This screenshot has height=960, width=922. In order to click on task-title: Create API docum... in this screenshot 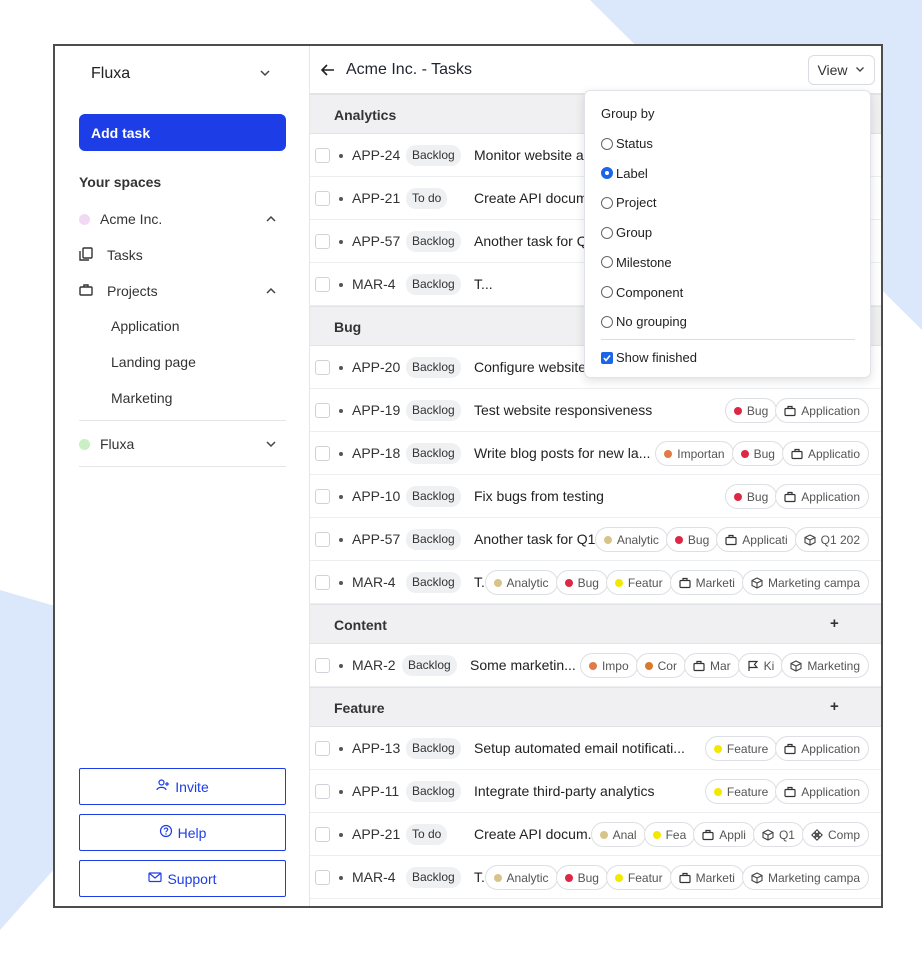, I will do `click(536, 834)`.